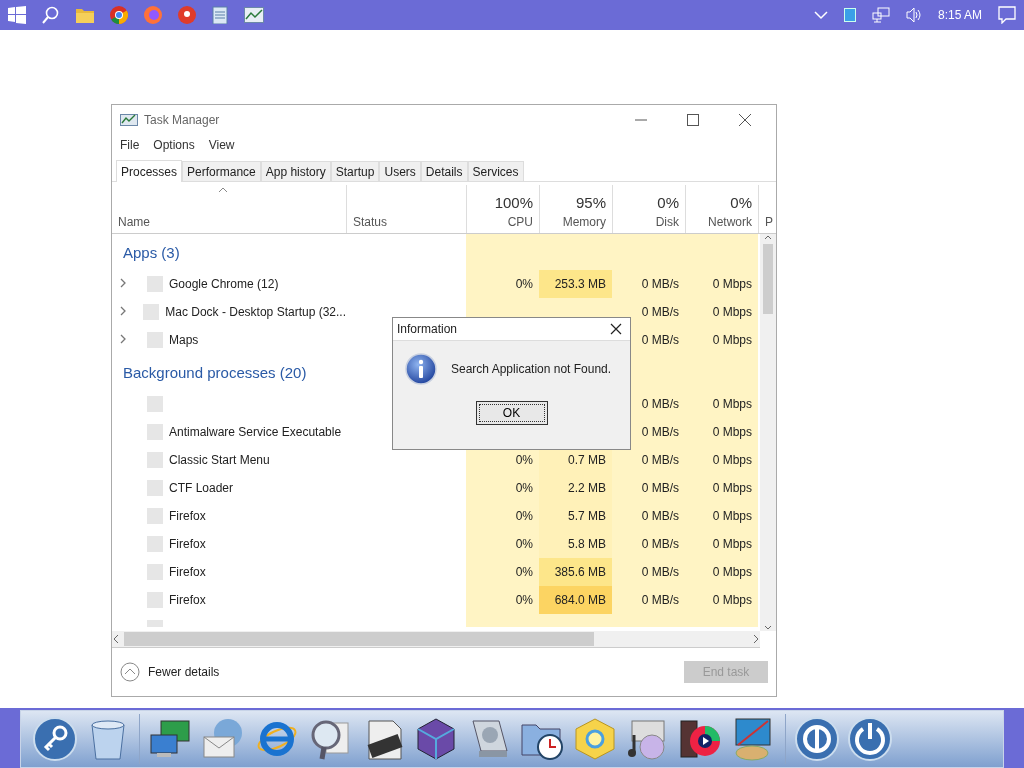 Image resolution: width=1024 pixels, height=768 pixels. I want to click on vertical-scrollbar, so click(768, 432).